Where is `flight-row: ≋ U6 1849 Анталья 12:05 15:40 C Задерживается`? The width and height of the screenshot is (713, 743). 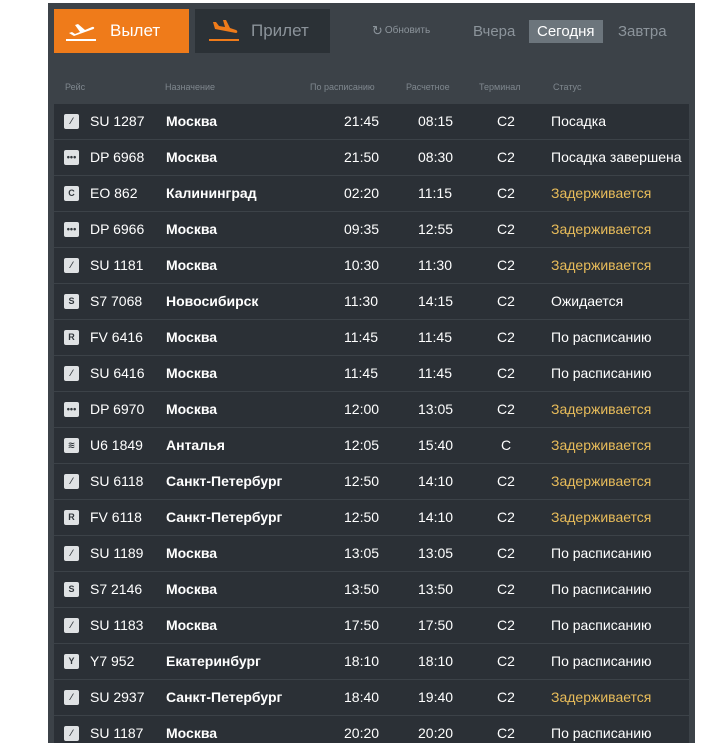 flight-row: ≋ U6 1849 Анталья 12:05 15:40 C Задерживается is located at coordinates (371, 445).